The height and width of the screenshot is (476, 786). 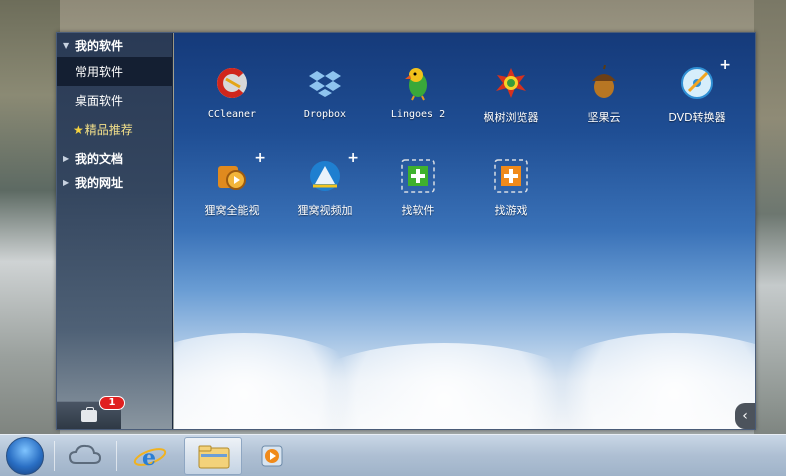 I want to click on app-label: 枫树浏览器, so click(x=511, y=117).